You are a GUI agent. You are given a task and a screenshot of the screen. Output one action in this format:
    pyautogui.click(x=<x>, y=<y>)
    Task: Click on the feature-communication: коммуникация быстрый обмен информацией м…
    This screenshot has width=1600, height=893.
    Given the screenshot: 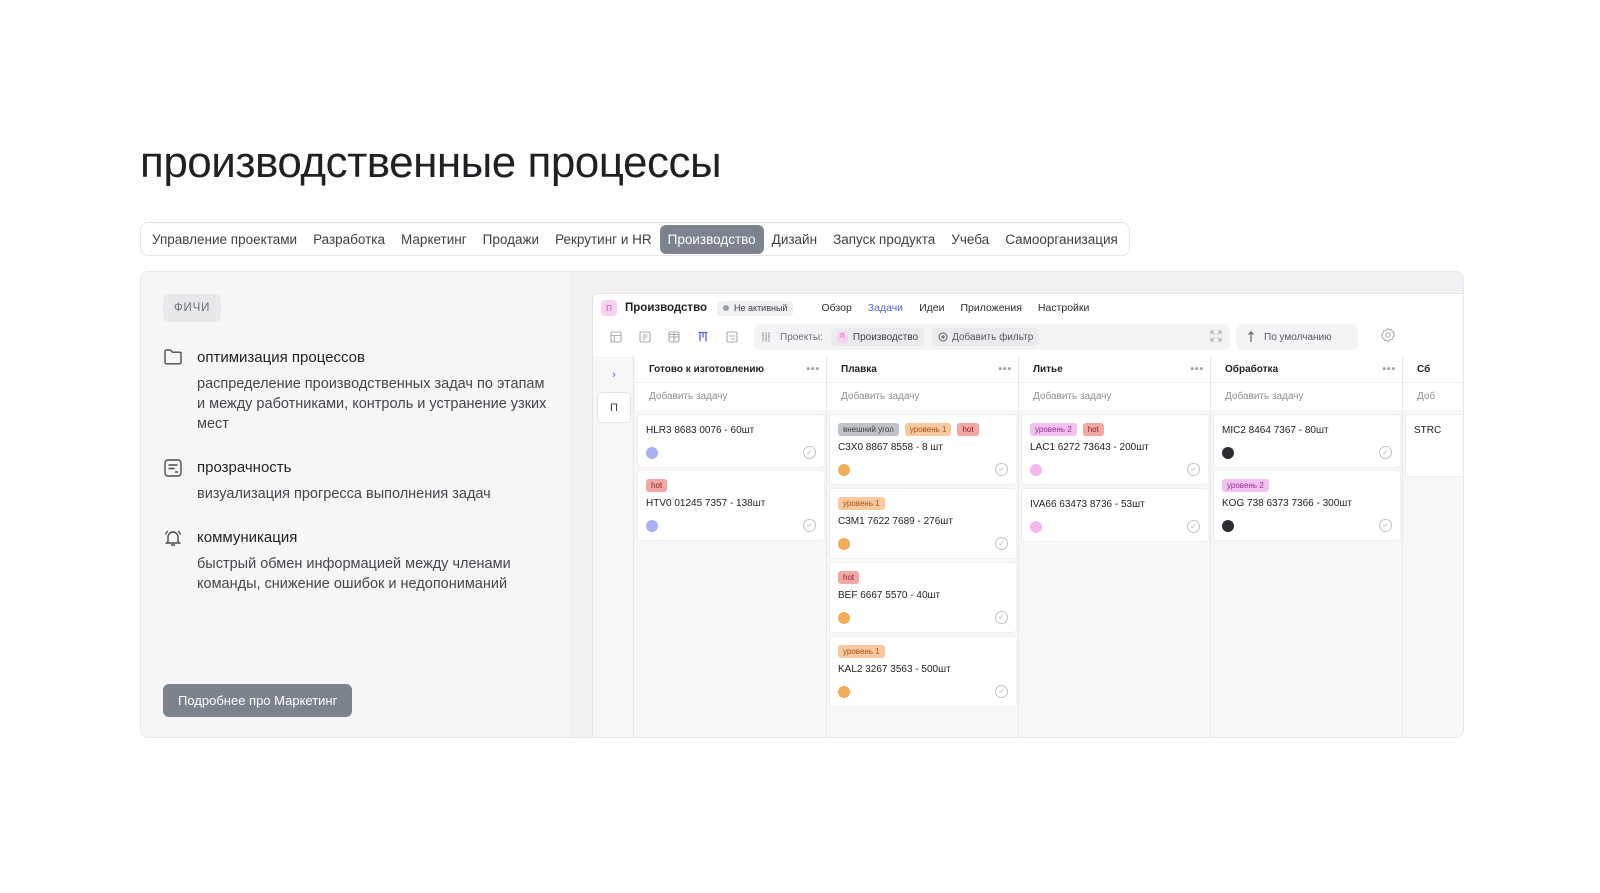 What is the action you would take?
    pyautogui.click(x=358, y=561)
    